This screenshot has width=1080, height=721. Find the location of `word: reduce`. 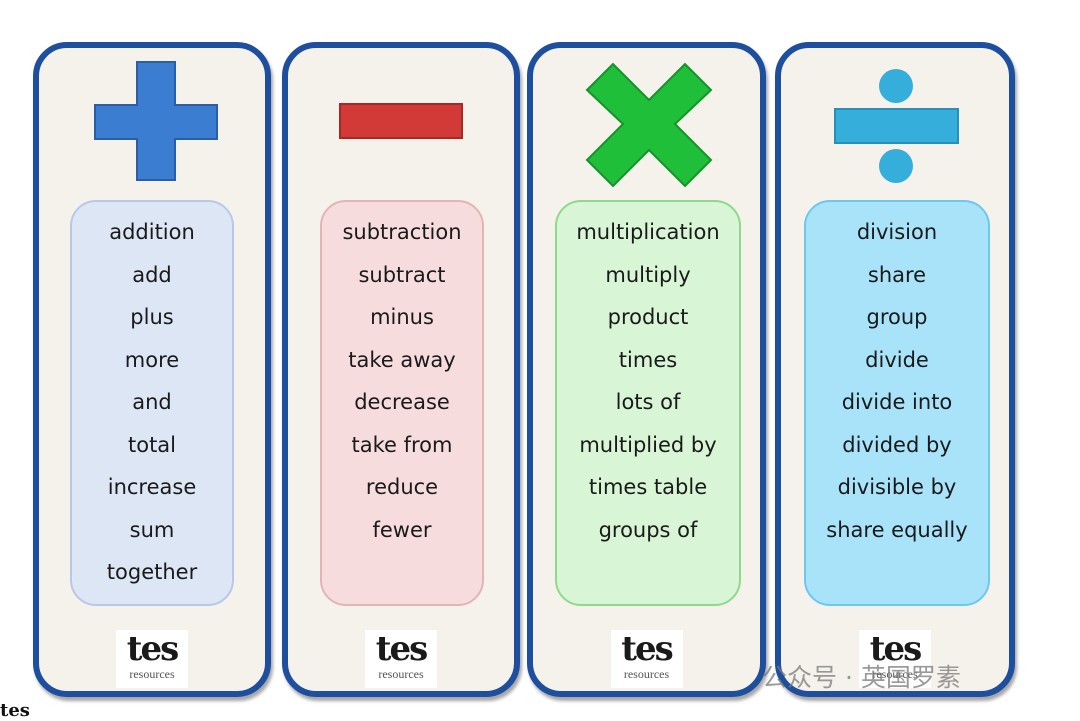

word: reduce is located at coordinates (402, 487).